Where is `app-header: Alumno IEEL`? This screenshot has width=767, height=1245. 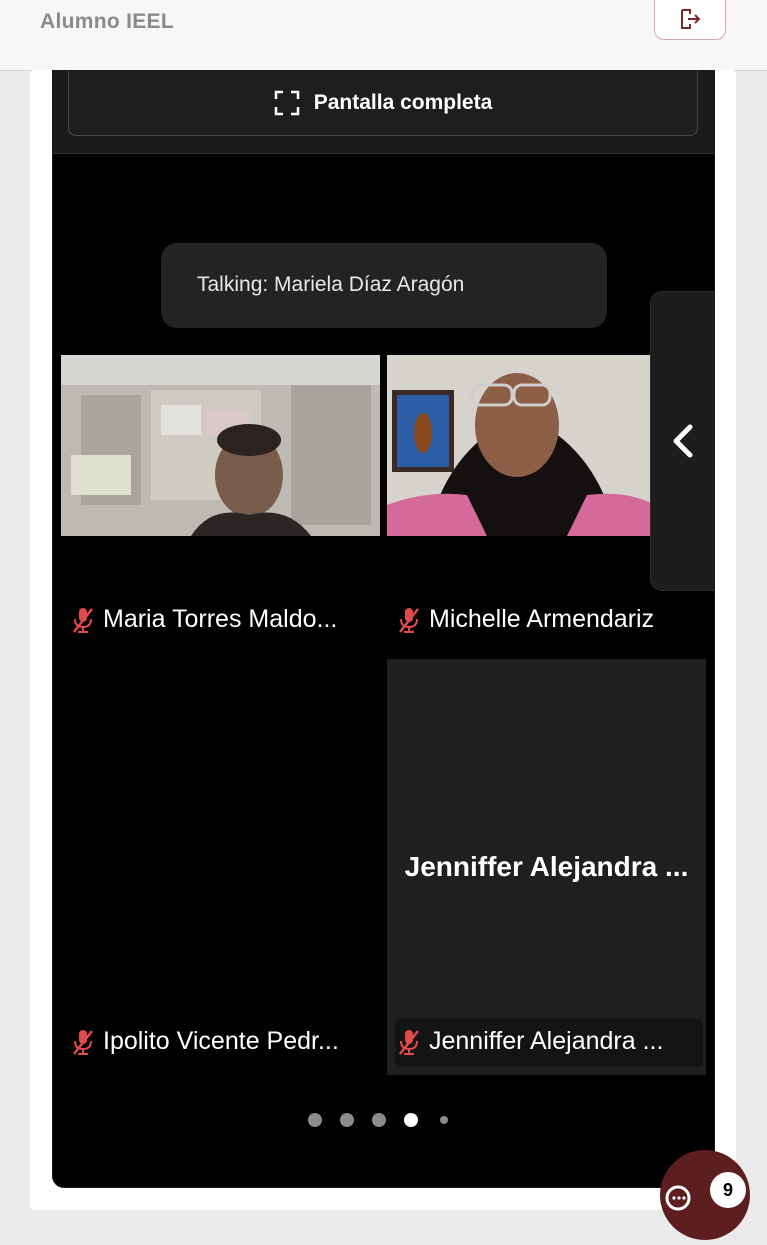
app-header: Alumno IEEL is located at coordinates (383, 35).